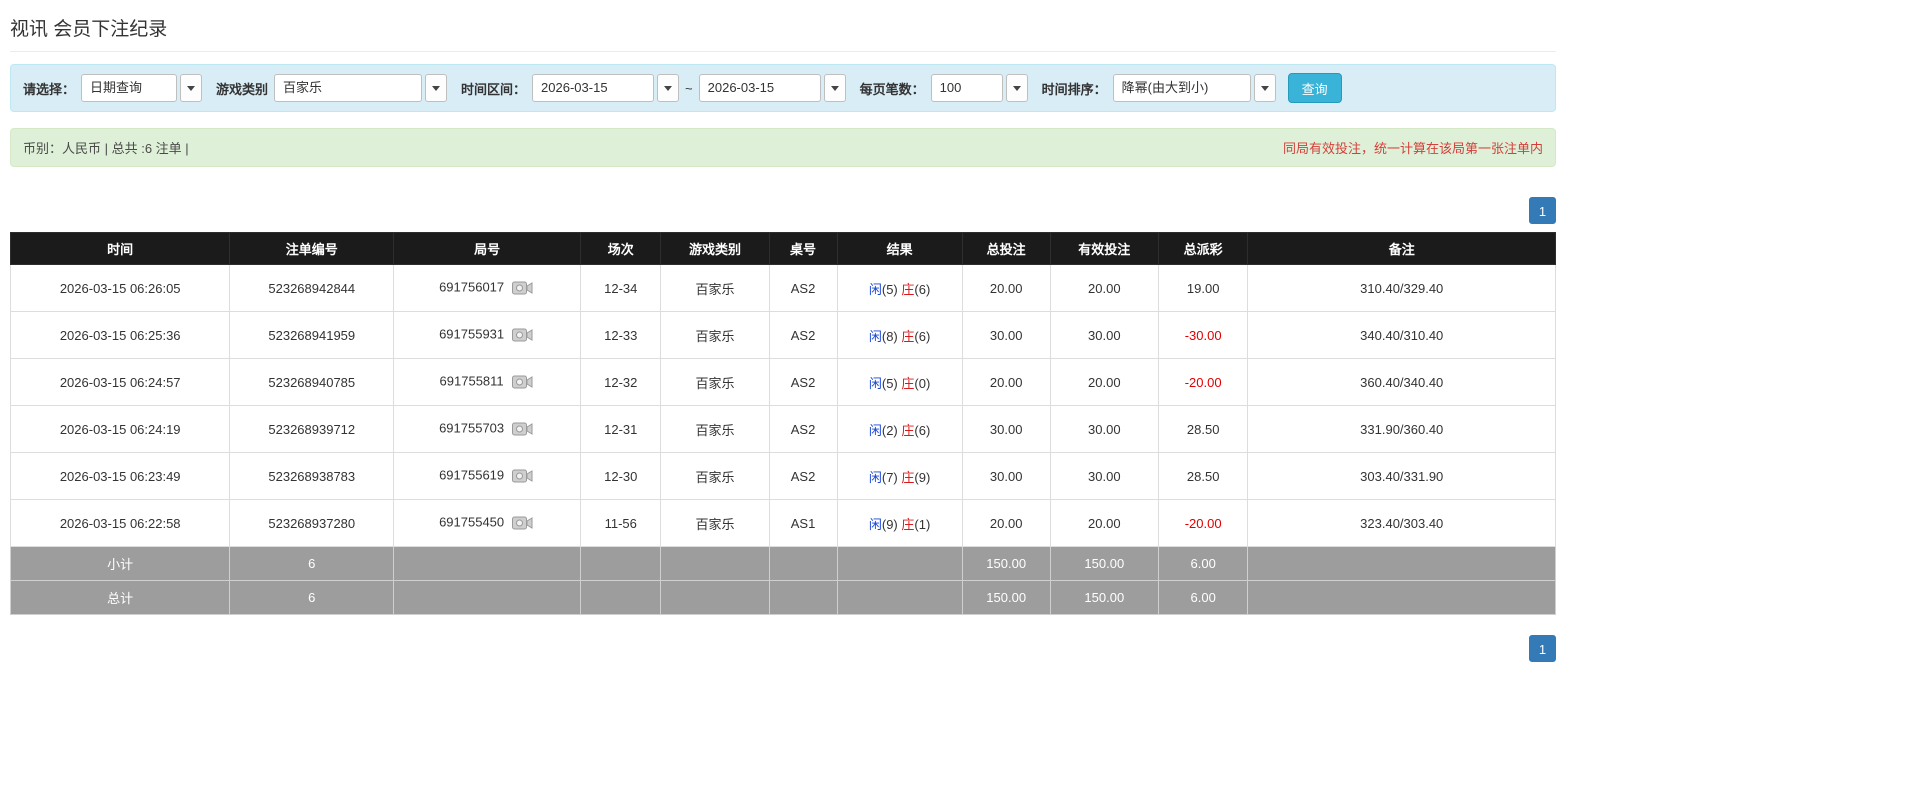  I want to click on round-id-text: 691755931, so click(472, 334).